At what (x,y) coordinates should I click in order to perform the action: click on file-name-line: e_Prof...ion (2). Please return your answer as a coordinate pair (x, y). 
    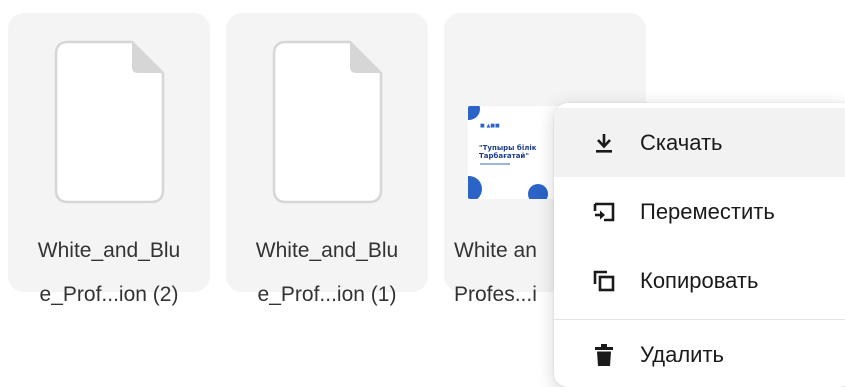
    Looking at the image, I should click on (109, 294).